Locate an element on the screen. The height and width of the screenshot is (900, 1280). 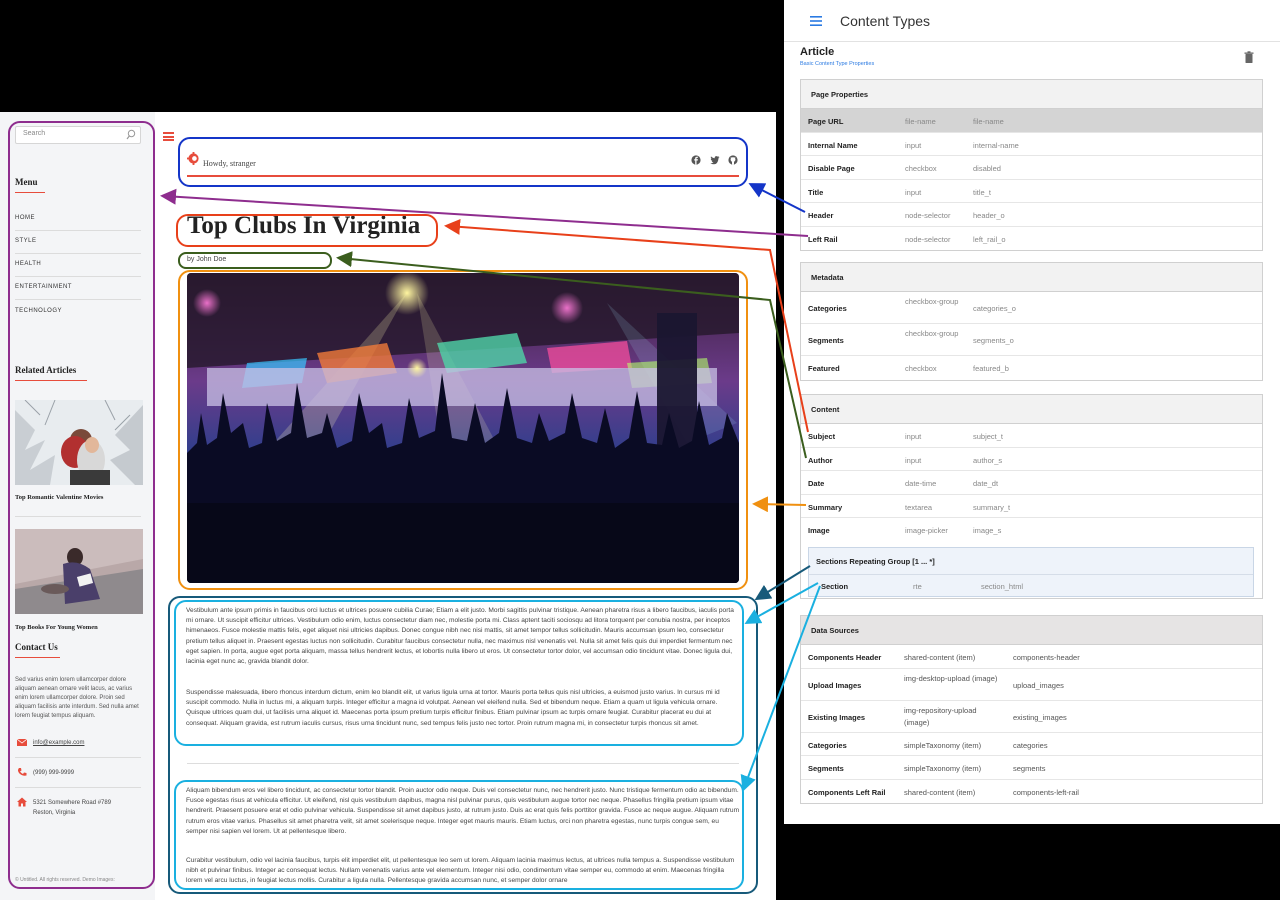
home-icon is located at coordinates (22, 802).